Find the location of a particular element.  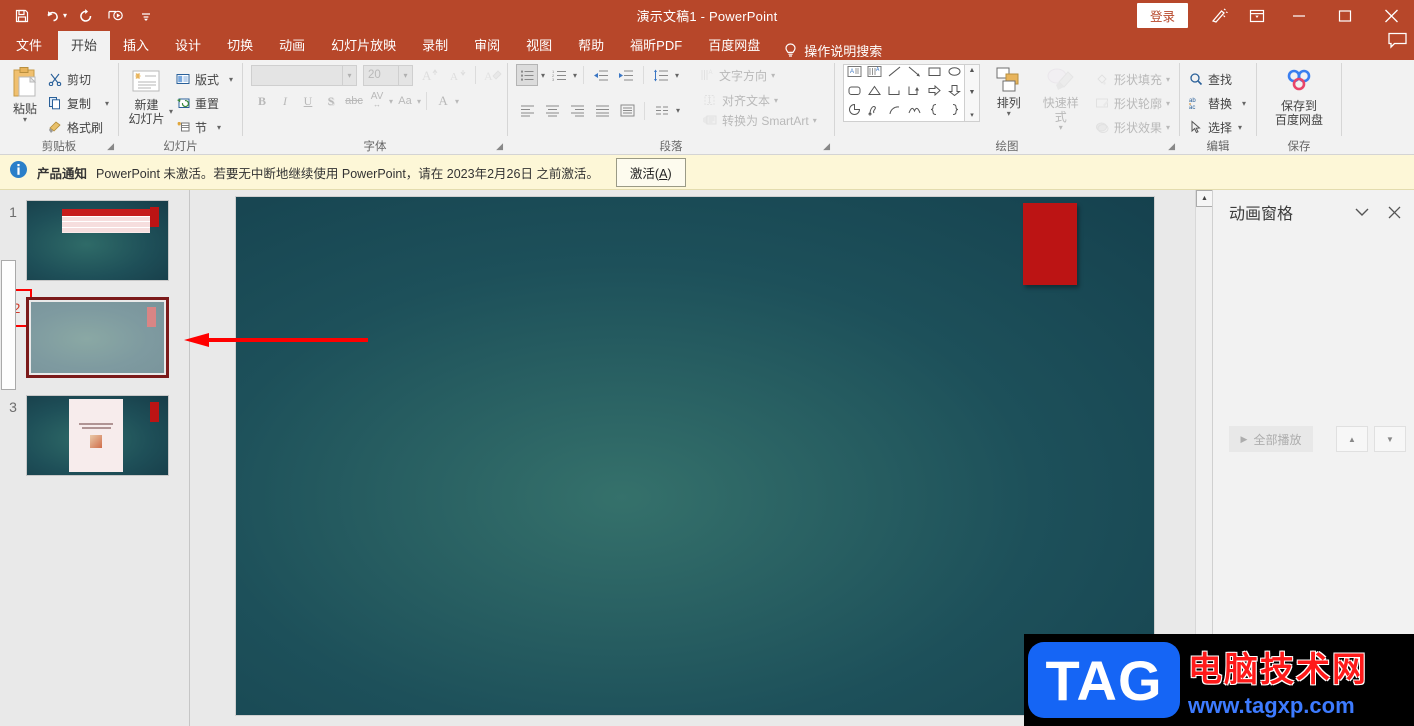

thumbnail-slide-2: 2 2 is located at coordinates (84, 333).